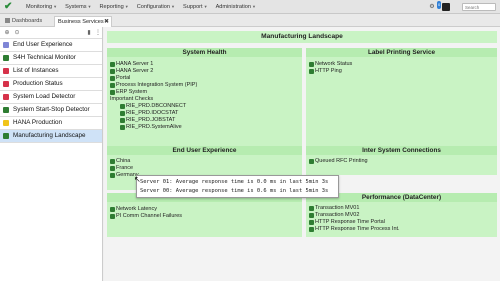 Image resolution: width=500 pixels, height=281 pixels. I want to click on add-icon: ⊕, so click(7, 33).